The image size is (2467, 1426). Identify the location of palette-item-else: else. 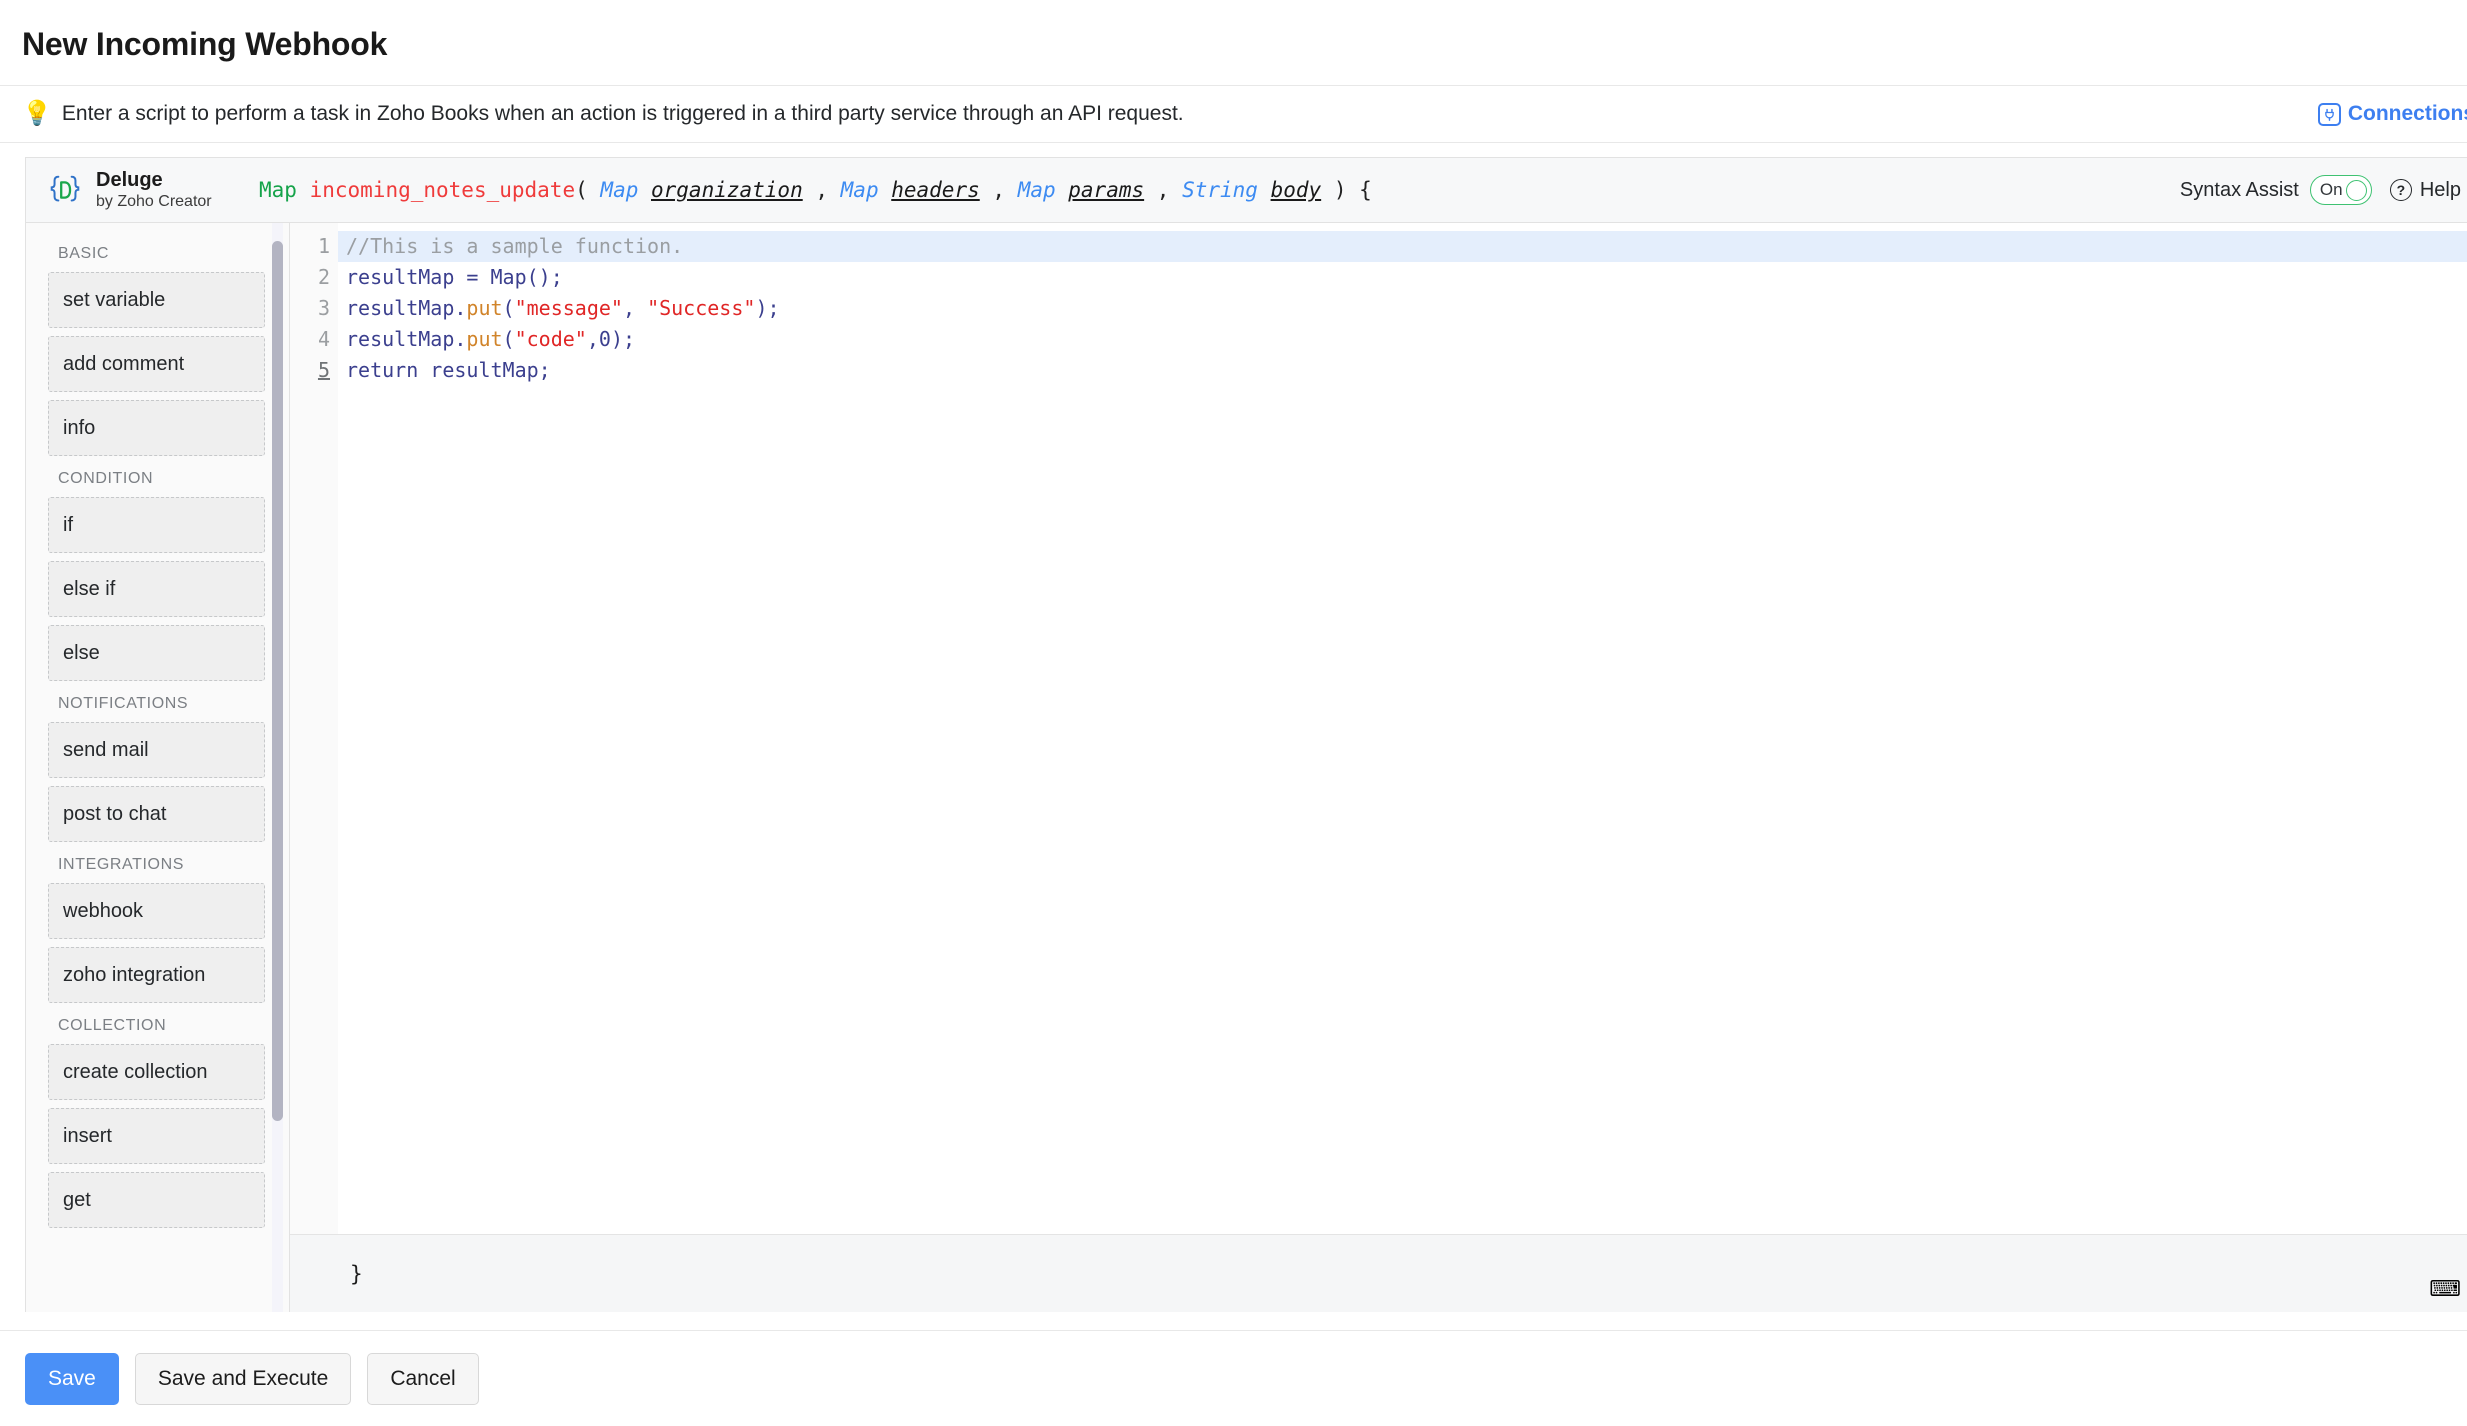
(156, 653).